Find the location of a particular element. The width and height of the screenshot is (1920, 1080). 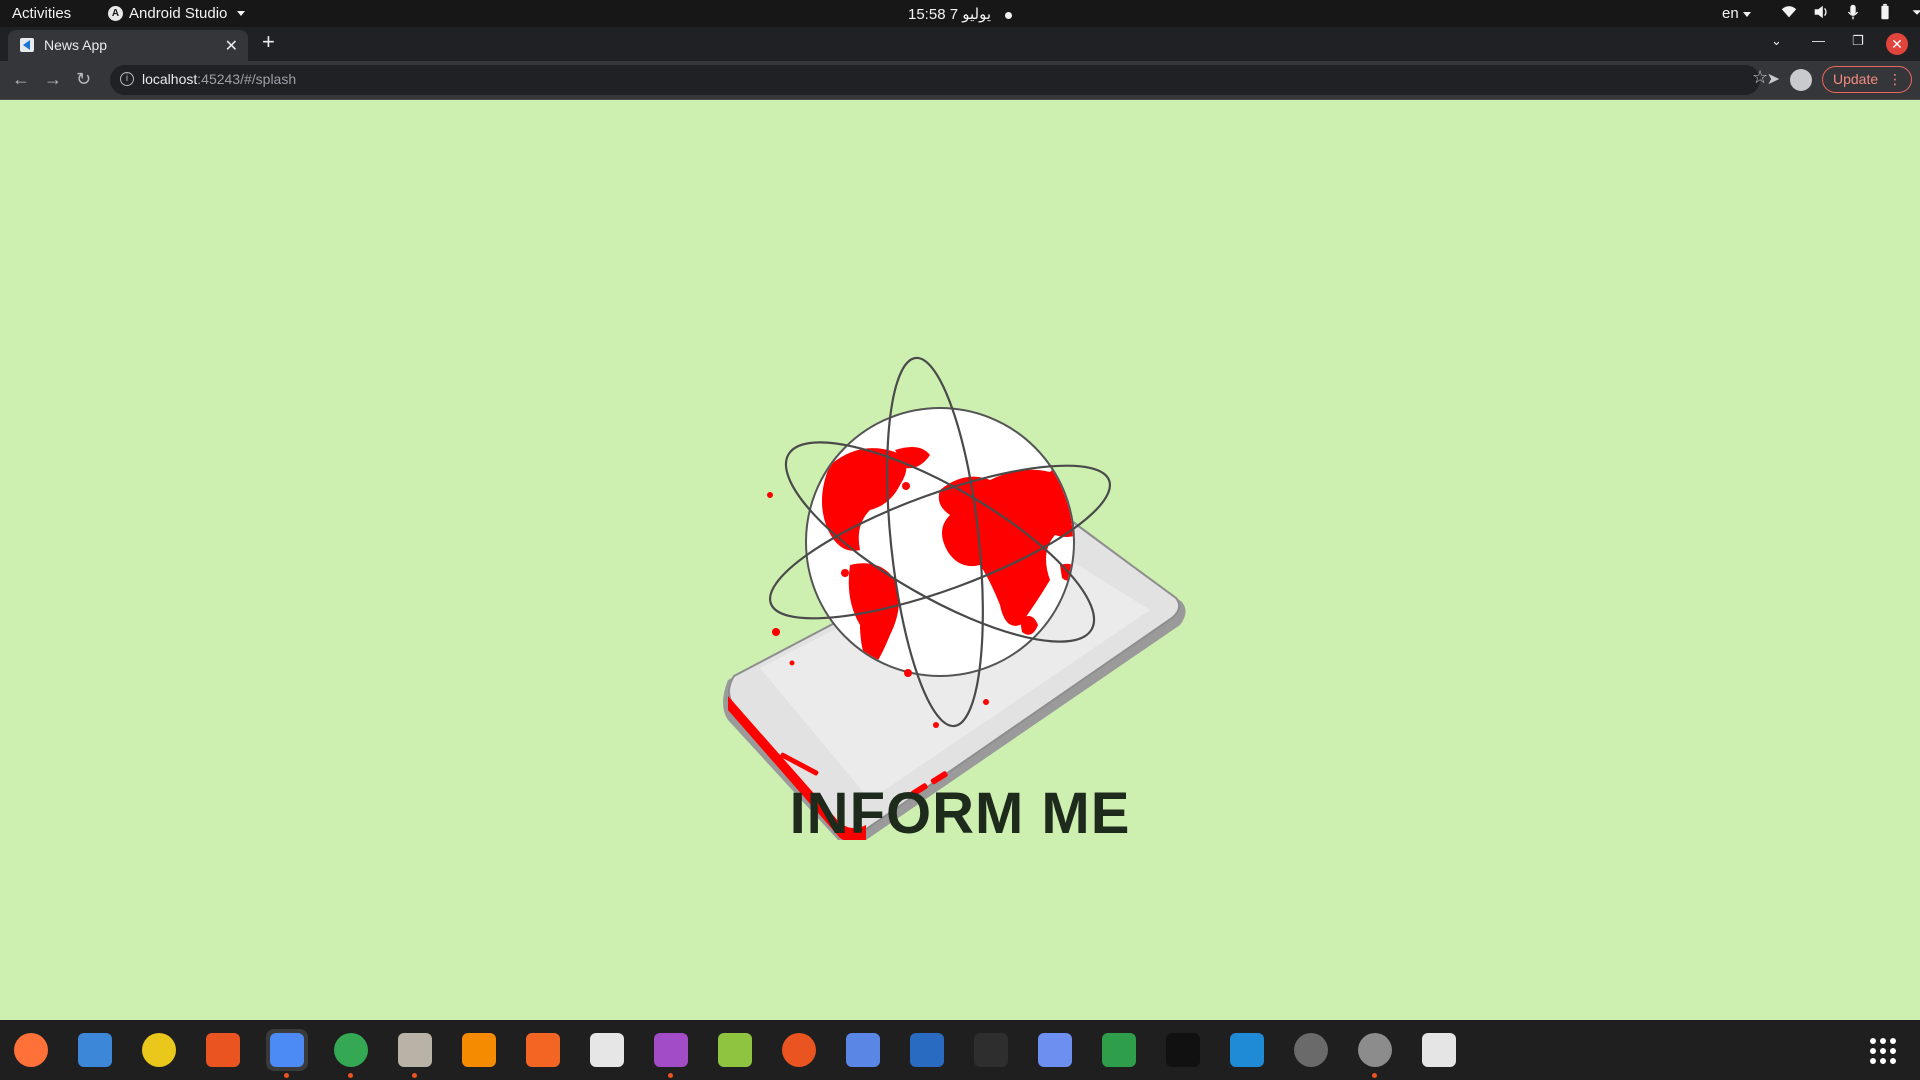

ubuntu-icon is located at coordinates (799, 1050).